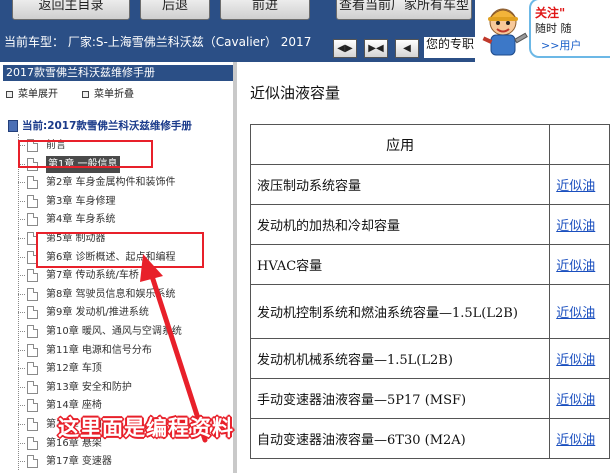 This screenshot has width=610, height=473. I want to click on tree-root-label: 当前:2017款雪佛兰科沃兹维修手册, so click(107, 126).